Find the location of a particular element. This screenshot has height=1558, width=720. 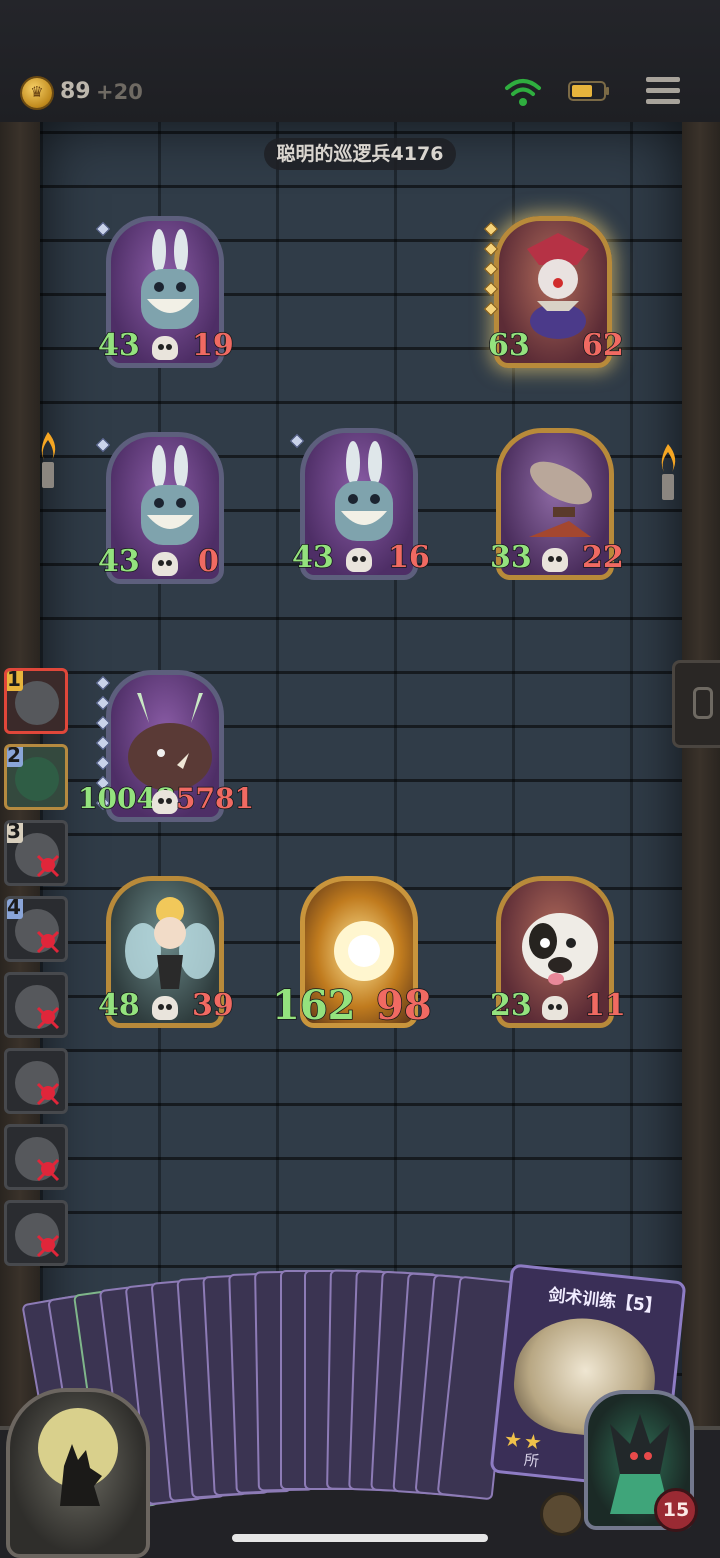

queue-slot: 3 is located at coordinates (36, 853).